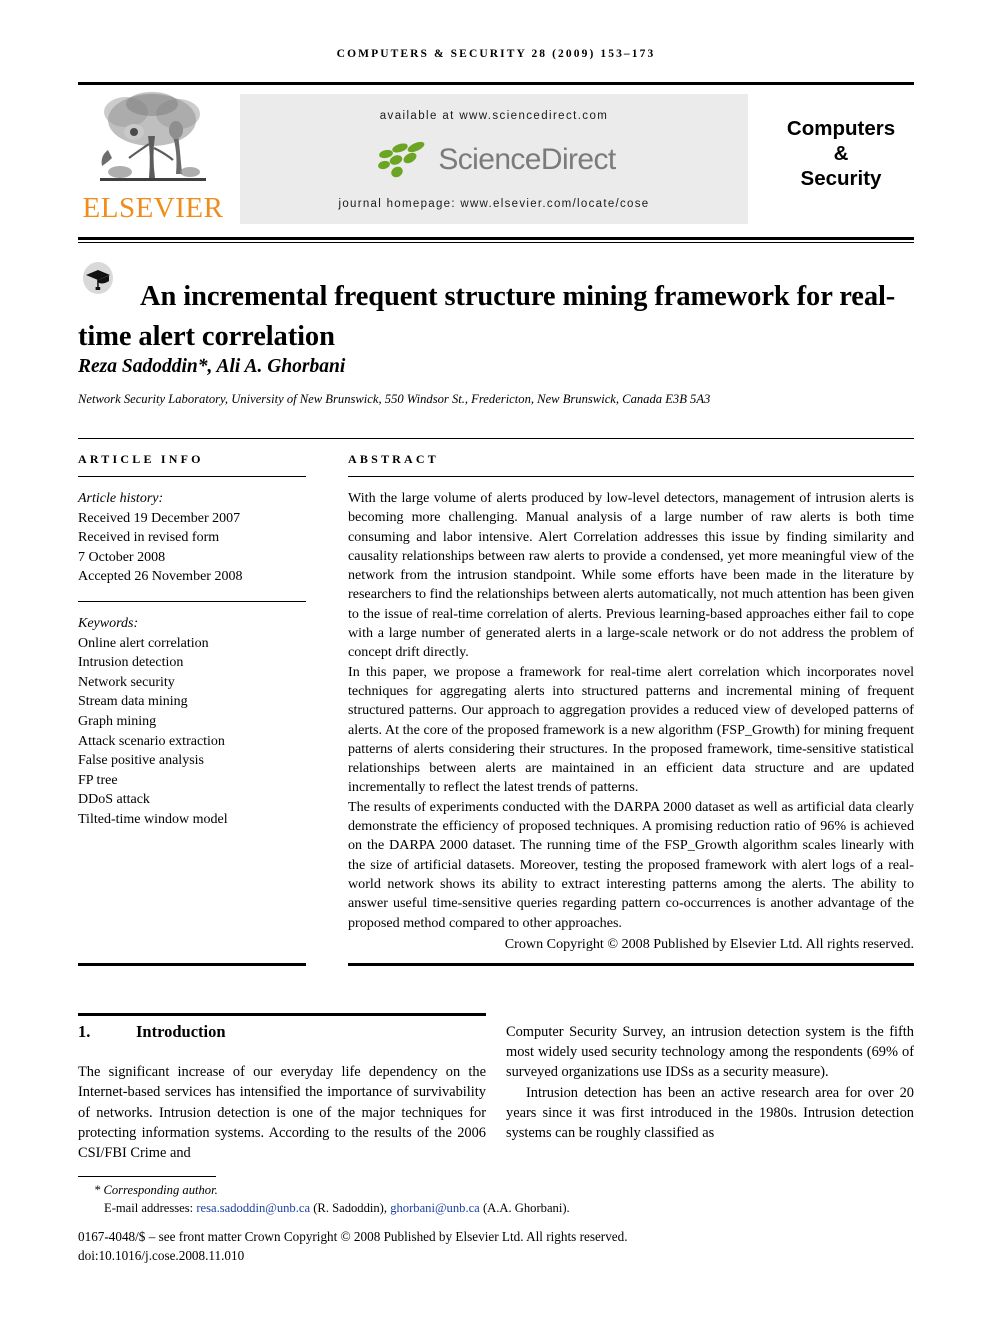  What do you see at coordinates (494, 116) in the screenshot?
I see `available-at-text: available at www.sciencedirect.com` at bounding box center [494, 116].